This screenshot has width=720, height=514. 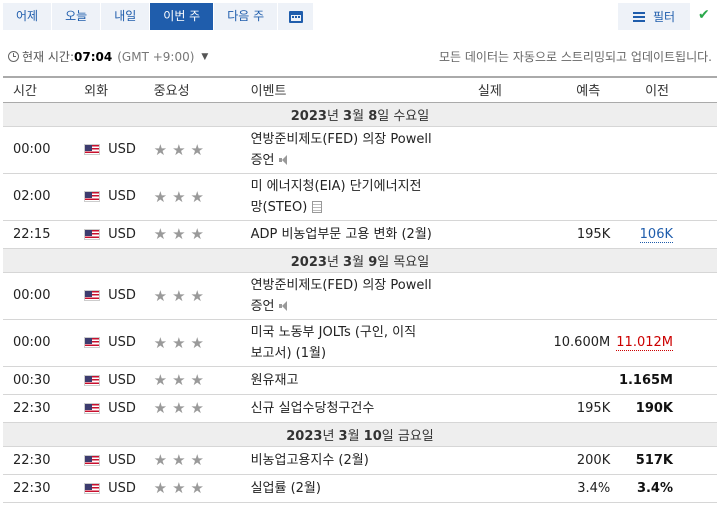 What do you see at coordinates (246, 16) in the screenshot?
I see `tab-next-week: 다음 주` at bounding box center [246, 16].